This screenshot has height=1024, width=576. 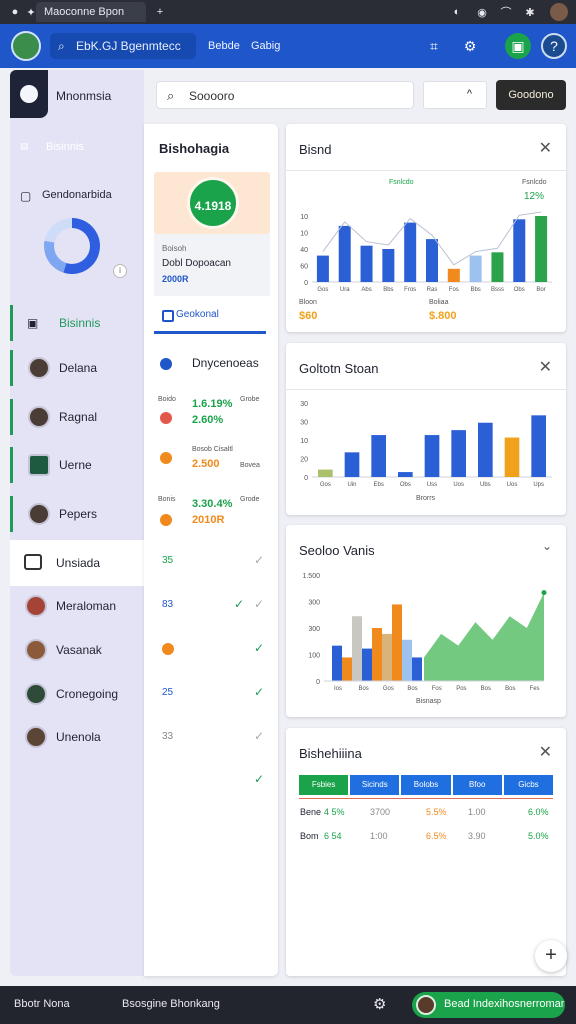 What do you see at coordinates (378, 485) in the screenshot?
I see `x-tick-label: Ebs` at bounding box center [378, 485].